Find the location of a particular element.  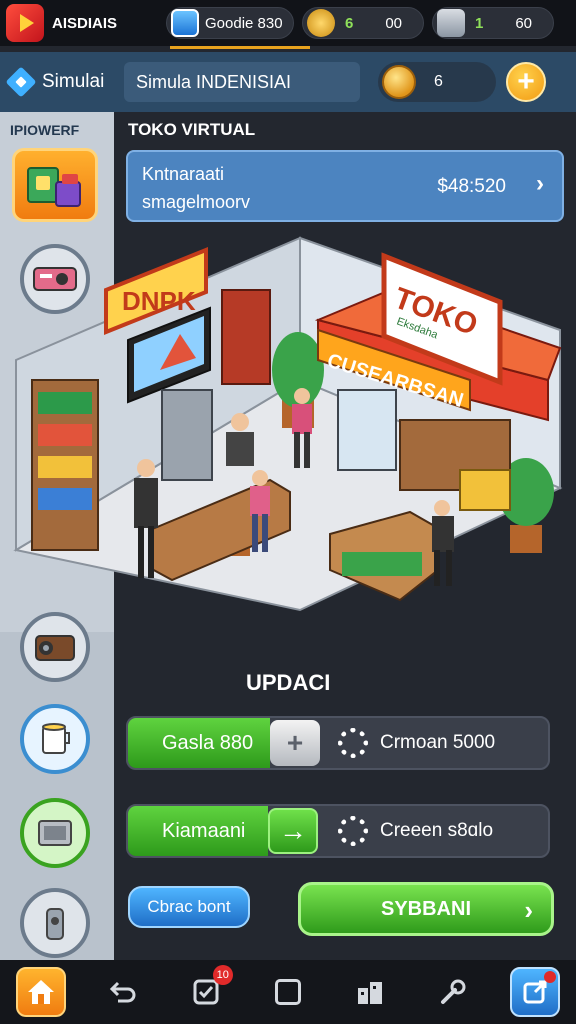

sidebar-item-cup is located at coordinates (55, 739).